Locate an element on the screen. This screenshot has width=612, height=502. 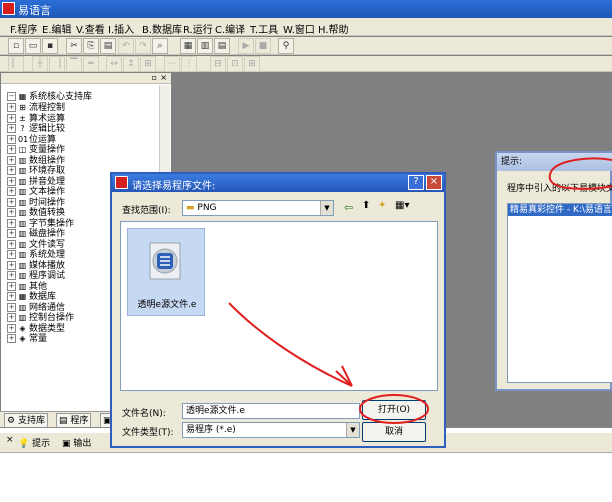
tree-item: + ▥ 磁盘操作 is located at coordinates (36, 234).